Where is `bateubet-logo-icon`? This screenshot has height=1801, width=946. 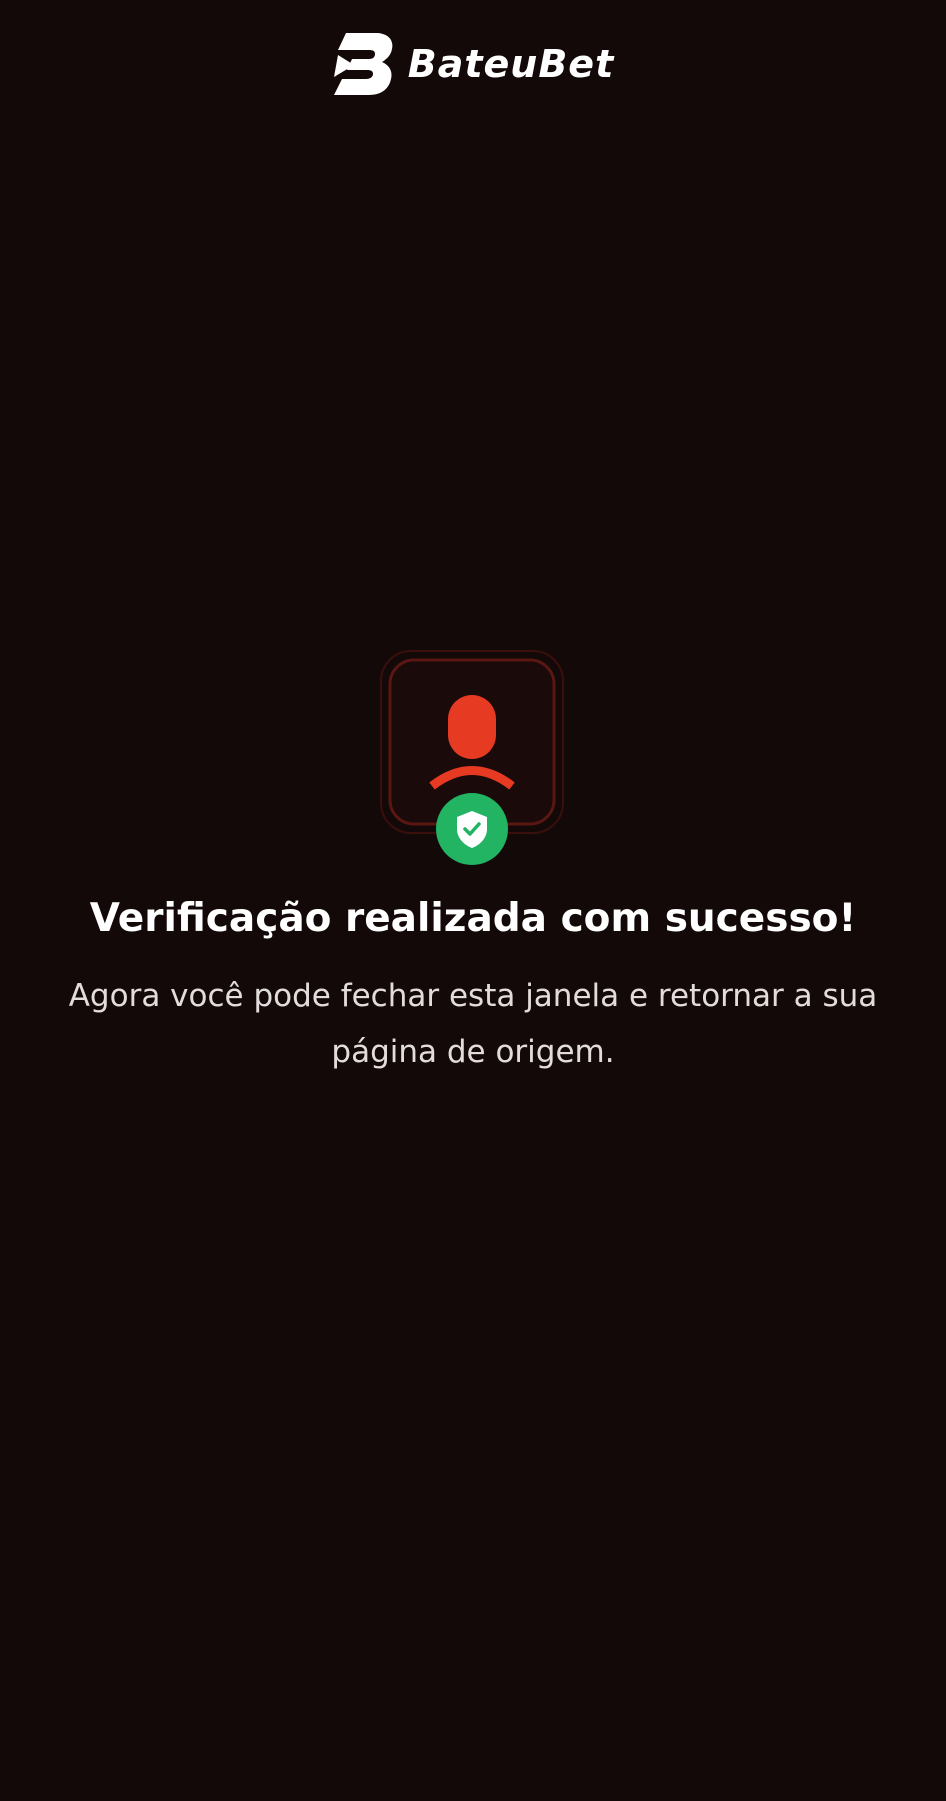
bateubet-logo-icon is located at coordinates (363, 64).